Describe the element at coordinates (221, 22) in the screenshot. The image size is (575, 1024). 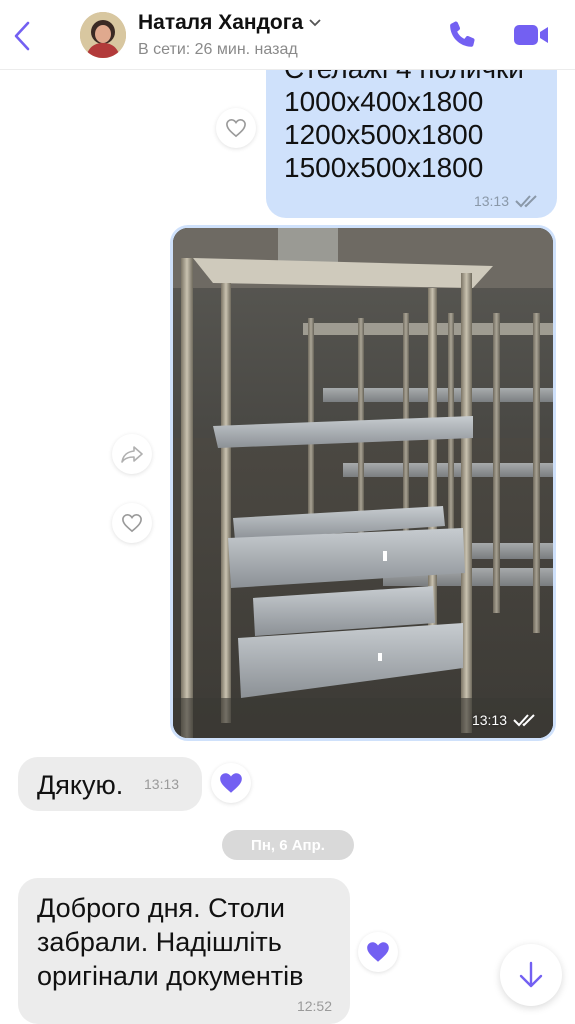
I see `contact-name-text: Наталя Хандога` at that location.